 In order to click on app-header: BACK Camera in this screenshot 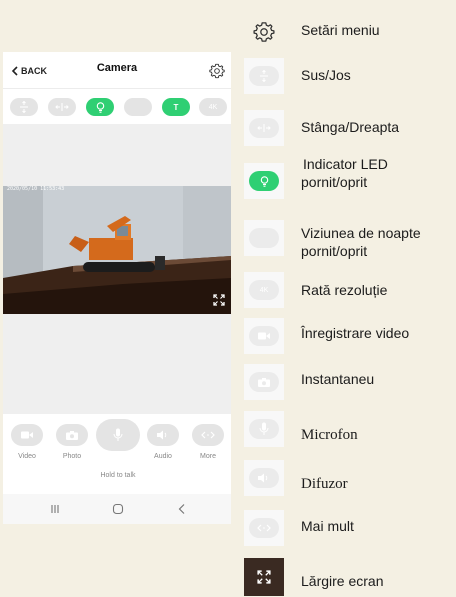, I will do `click(117, 70)`.